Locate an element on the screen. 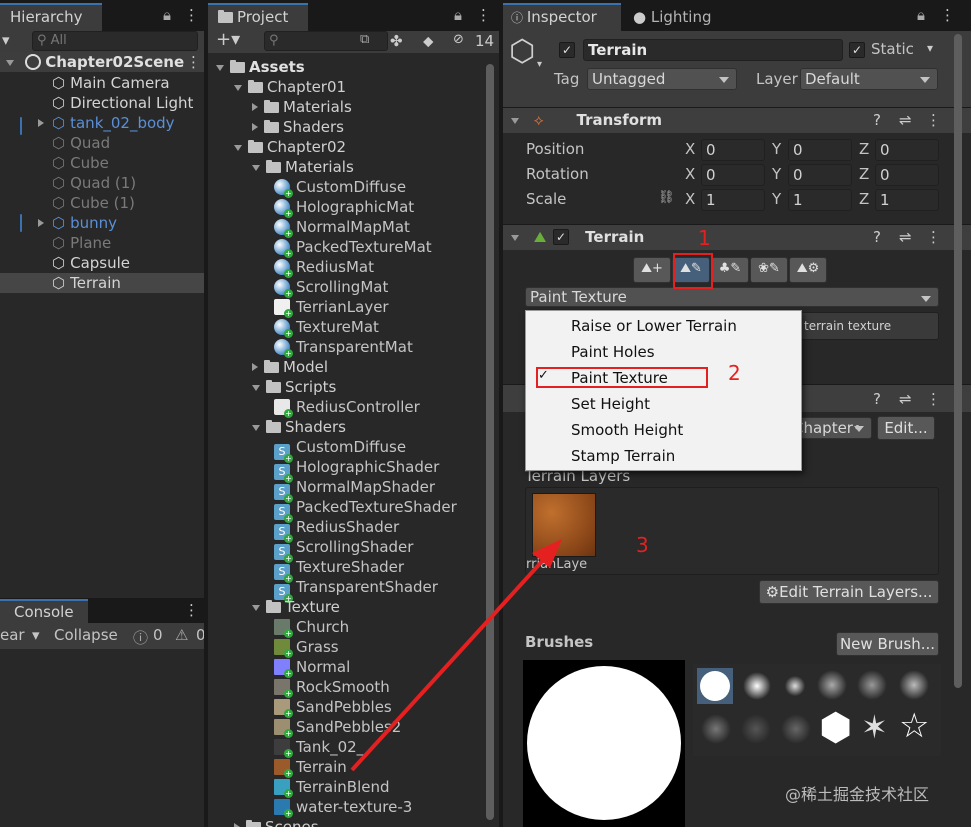  annotation-arrow is located at coordinates (456, 655).